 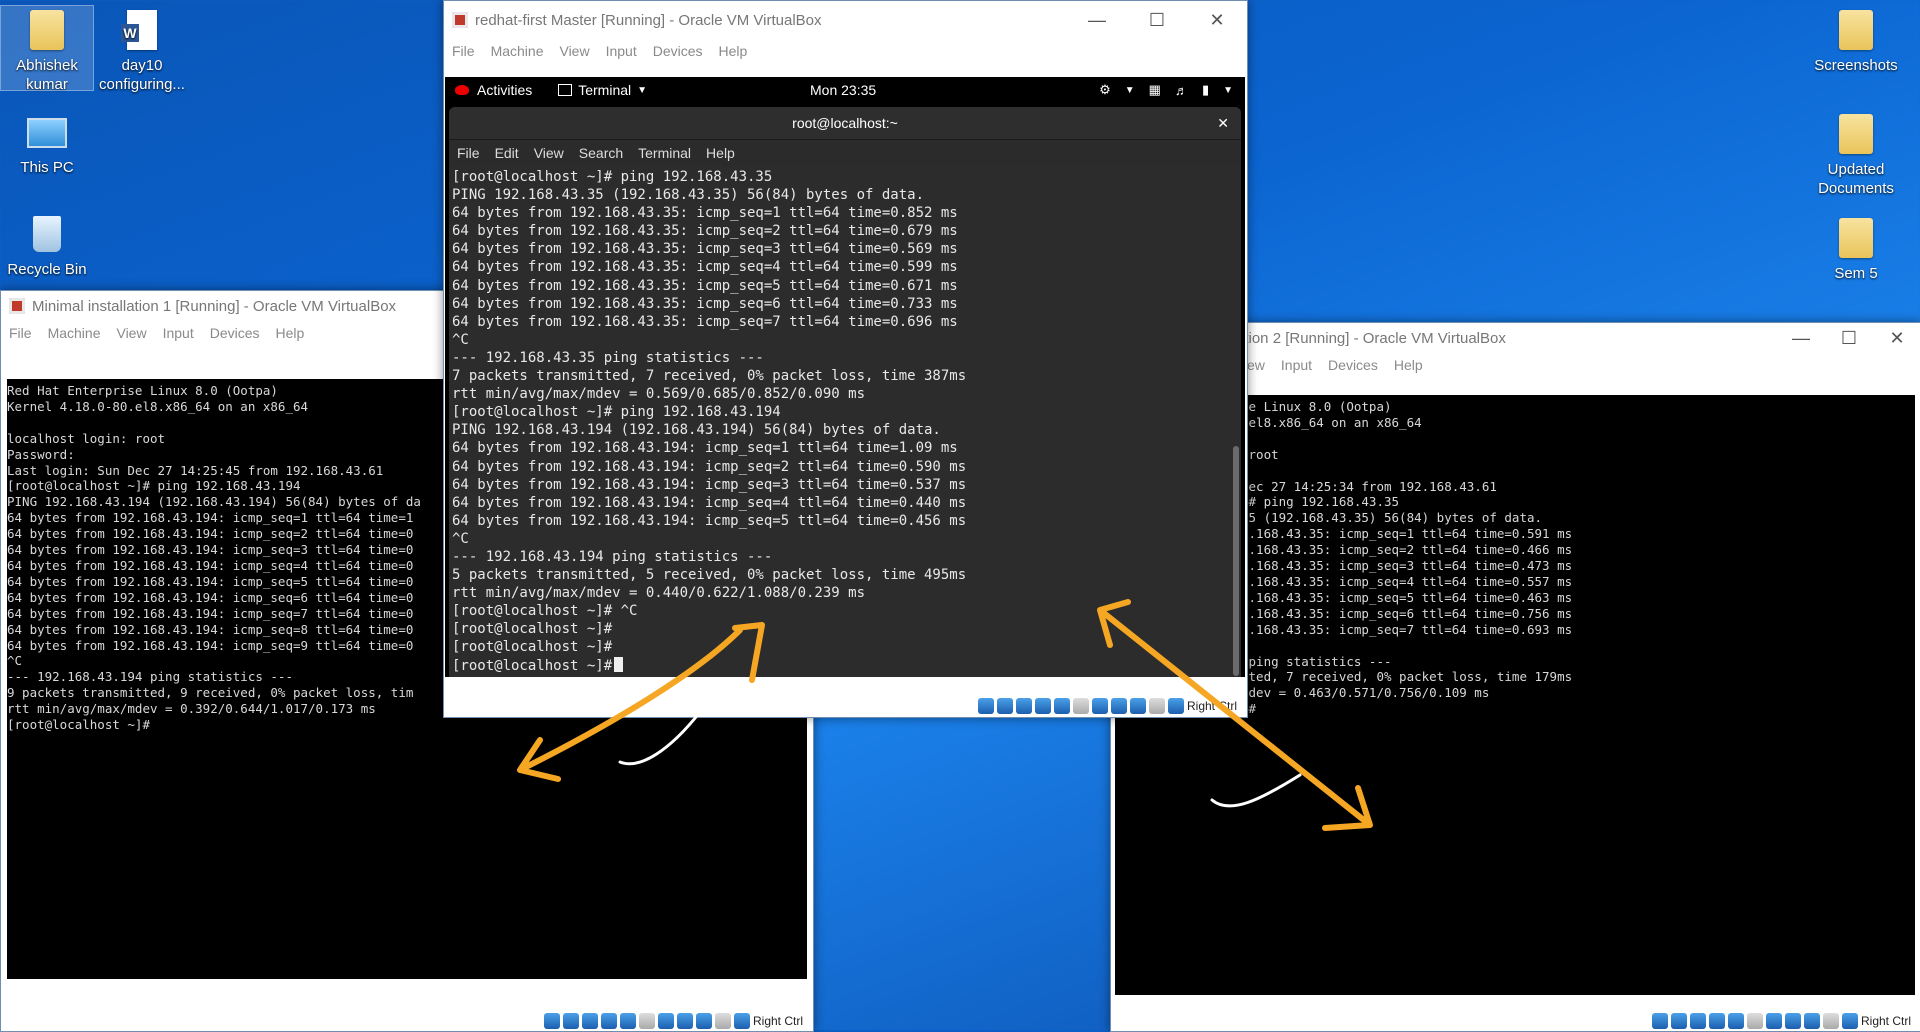 What do you see at coordinates (507, 153) in the screenshot?
I see `terminal-menu-edit: Edit` at bounding box center [507, 153].